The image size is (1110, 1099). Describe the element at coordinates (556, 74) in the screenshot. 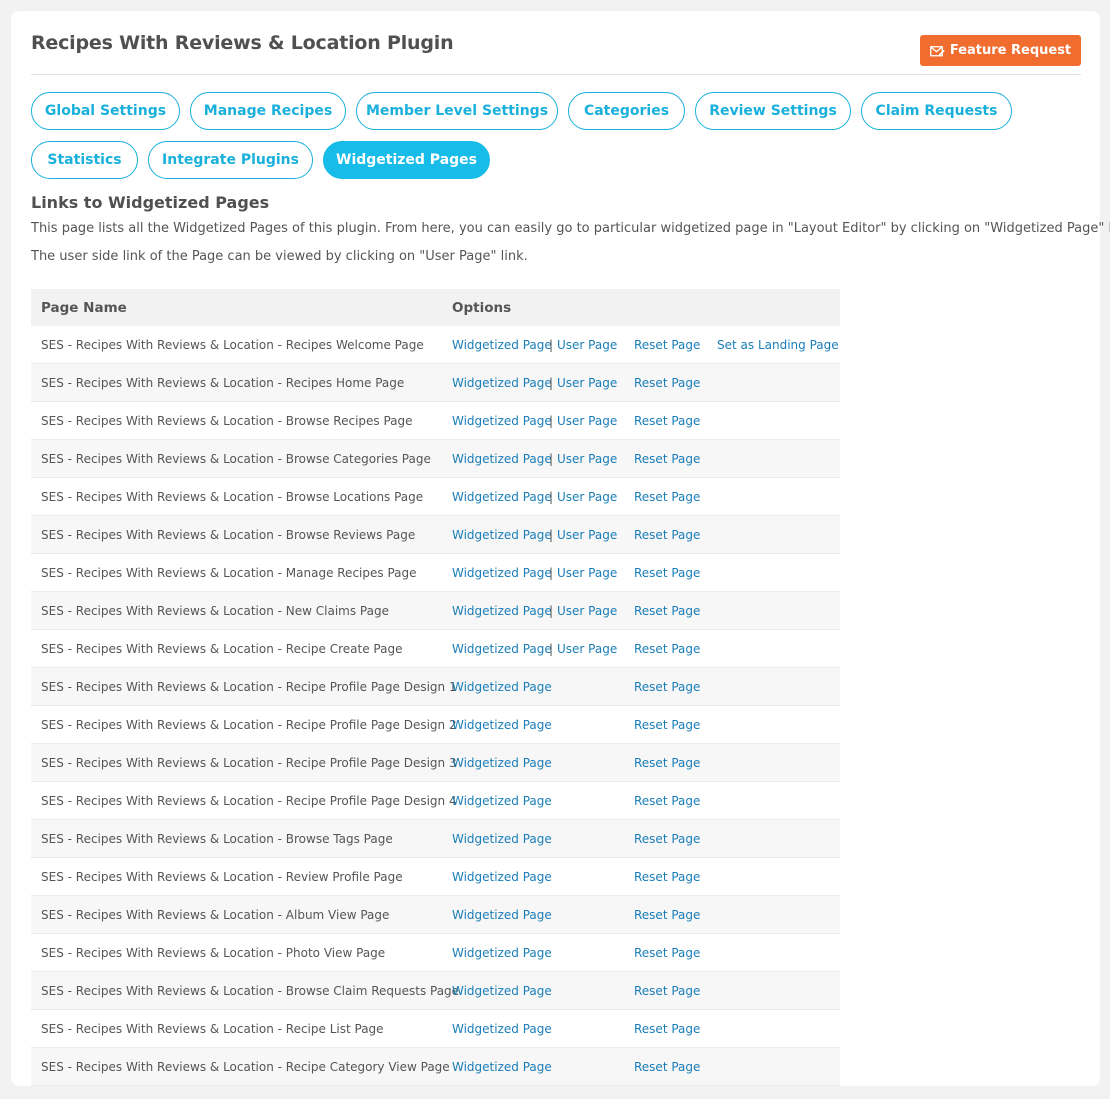

I see `header-divider` at that location.